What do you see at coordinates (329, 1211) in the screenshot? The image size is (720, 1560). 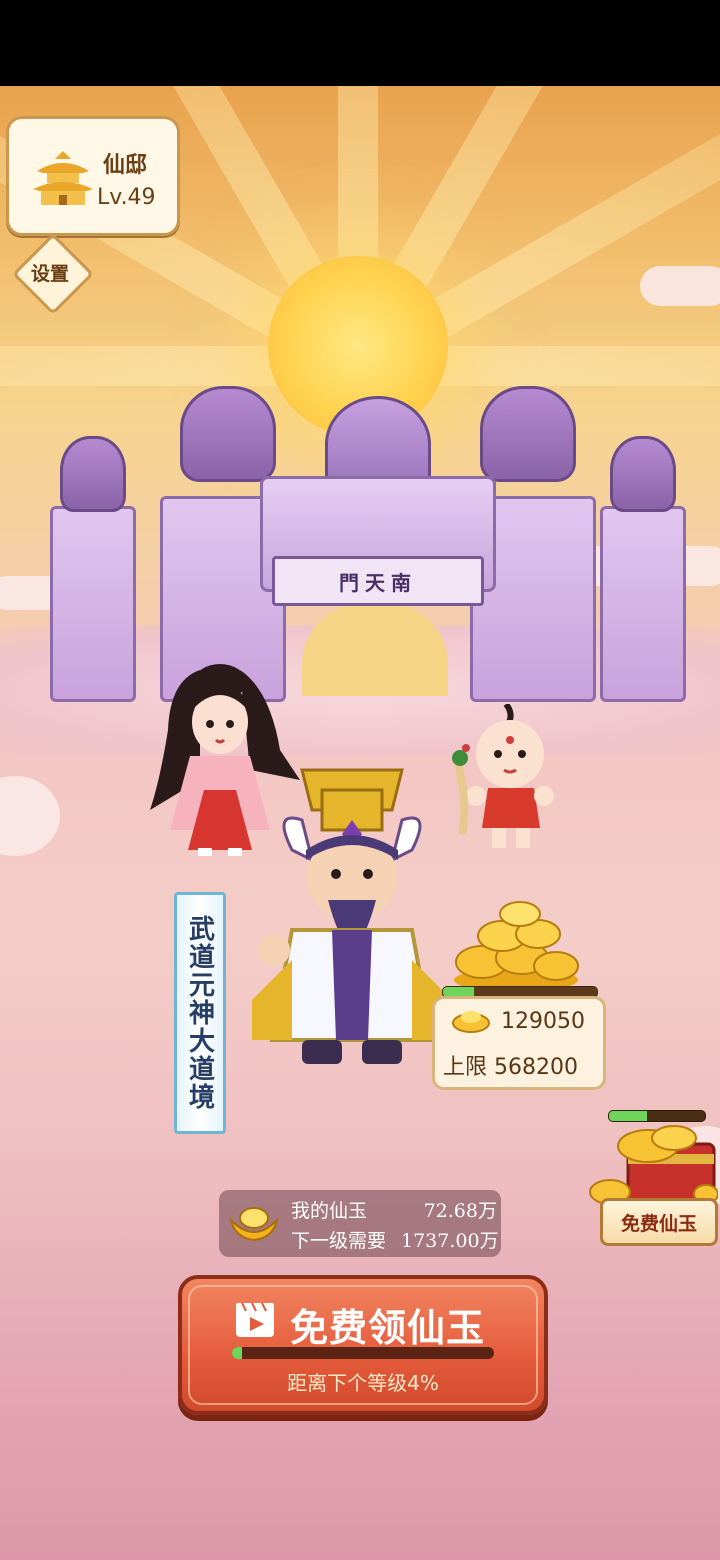 I see `my-jade-label: 我的仙玉` at bounding box center [329, 1211].